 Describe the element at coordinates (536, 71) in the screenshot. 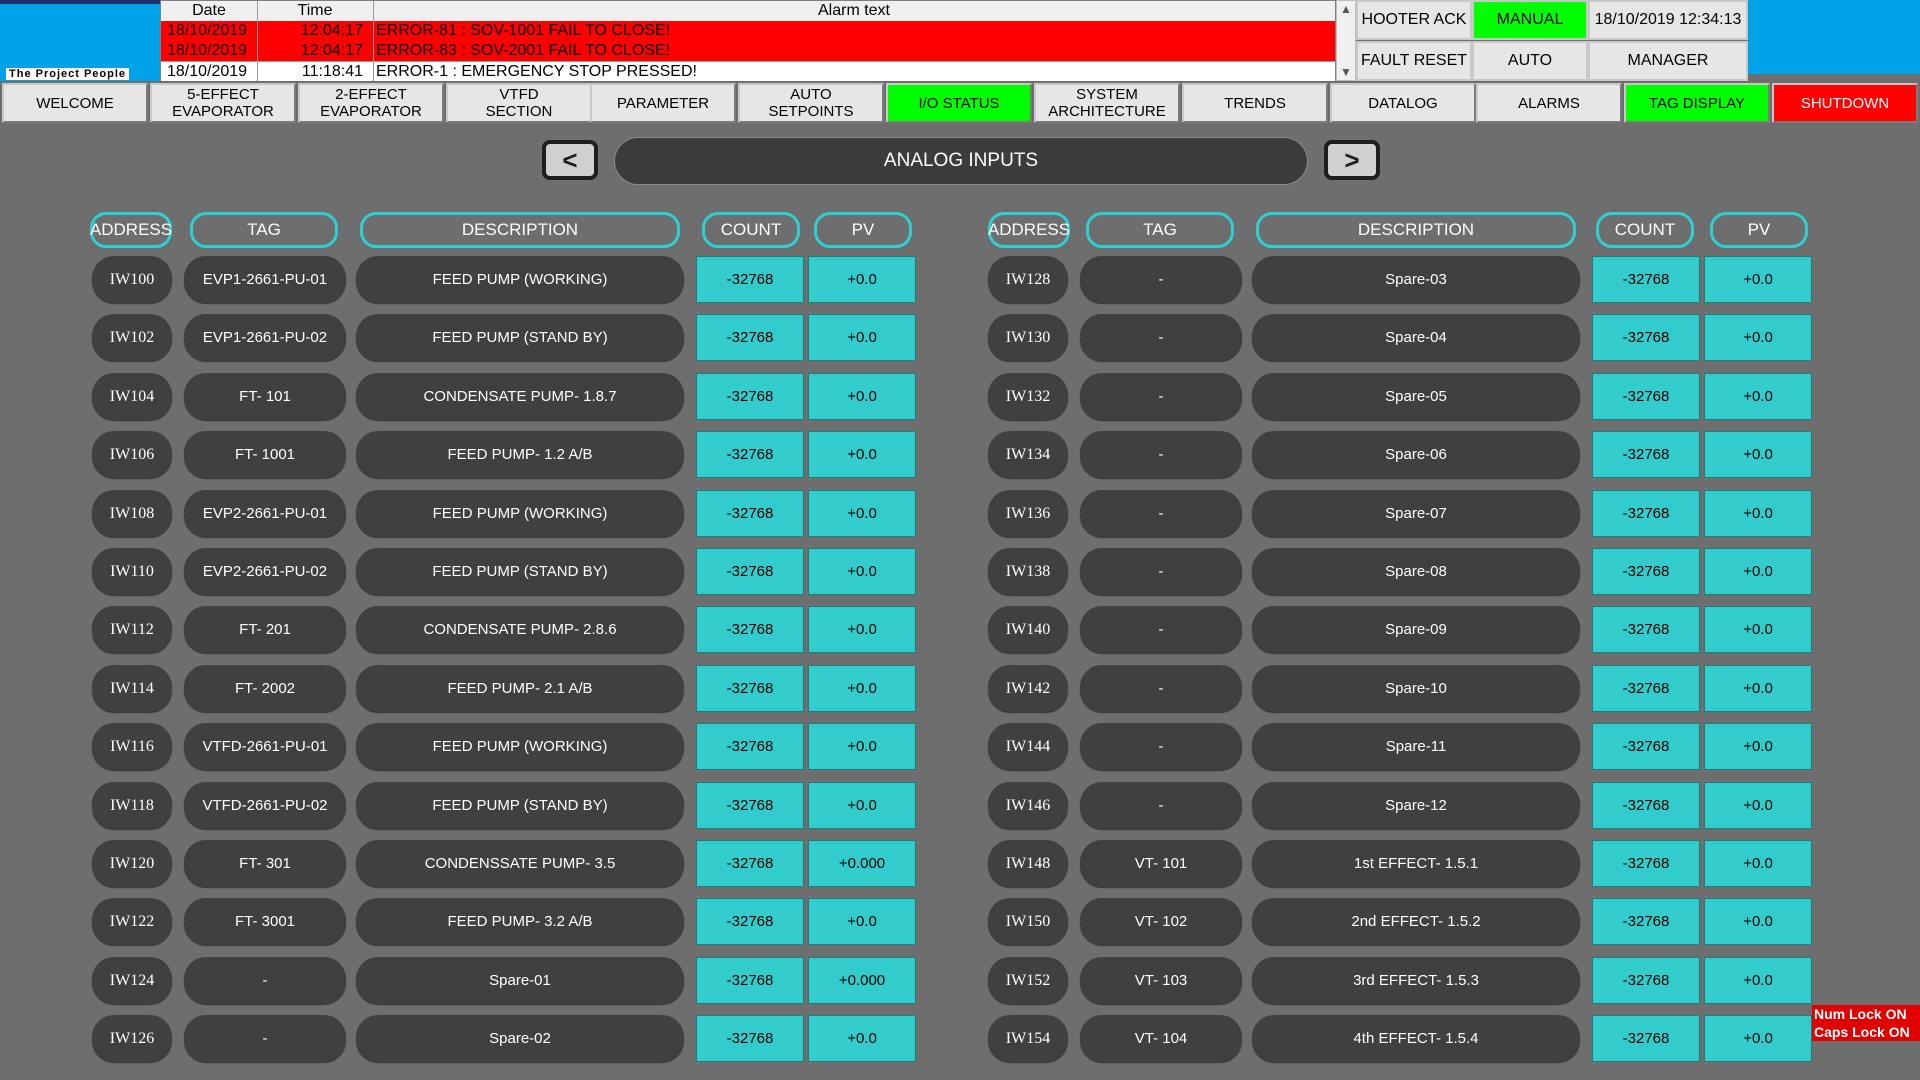

I see `alarm-text: ERROR-1 : EMERGENCY STOP PRESSED!` at that location.